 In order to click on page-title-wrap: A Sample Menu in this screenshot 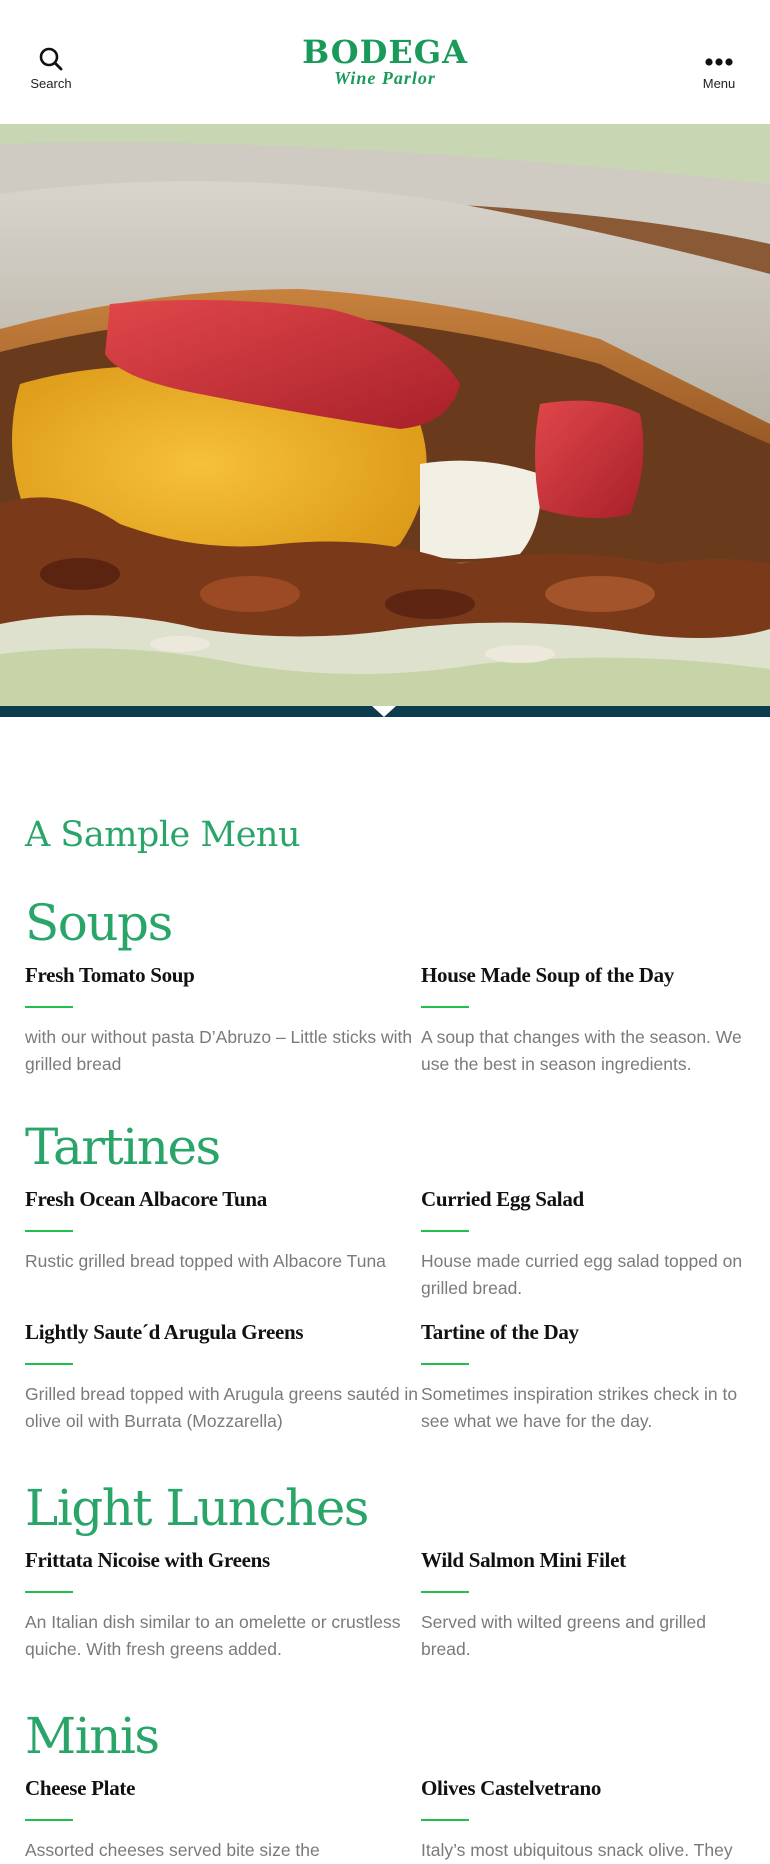, I will do `click(163, 835)`.